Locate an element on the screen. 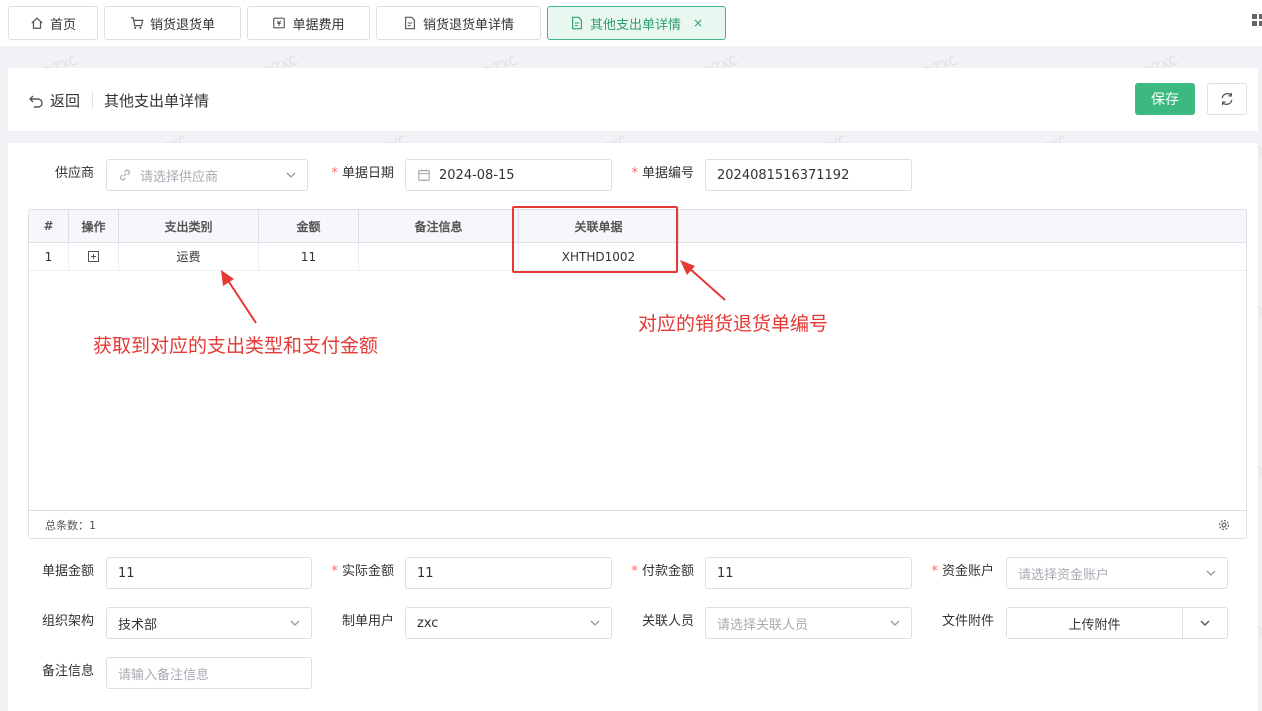  tab-label: 其他支出单详情 is located at coordinates (635, 25).